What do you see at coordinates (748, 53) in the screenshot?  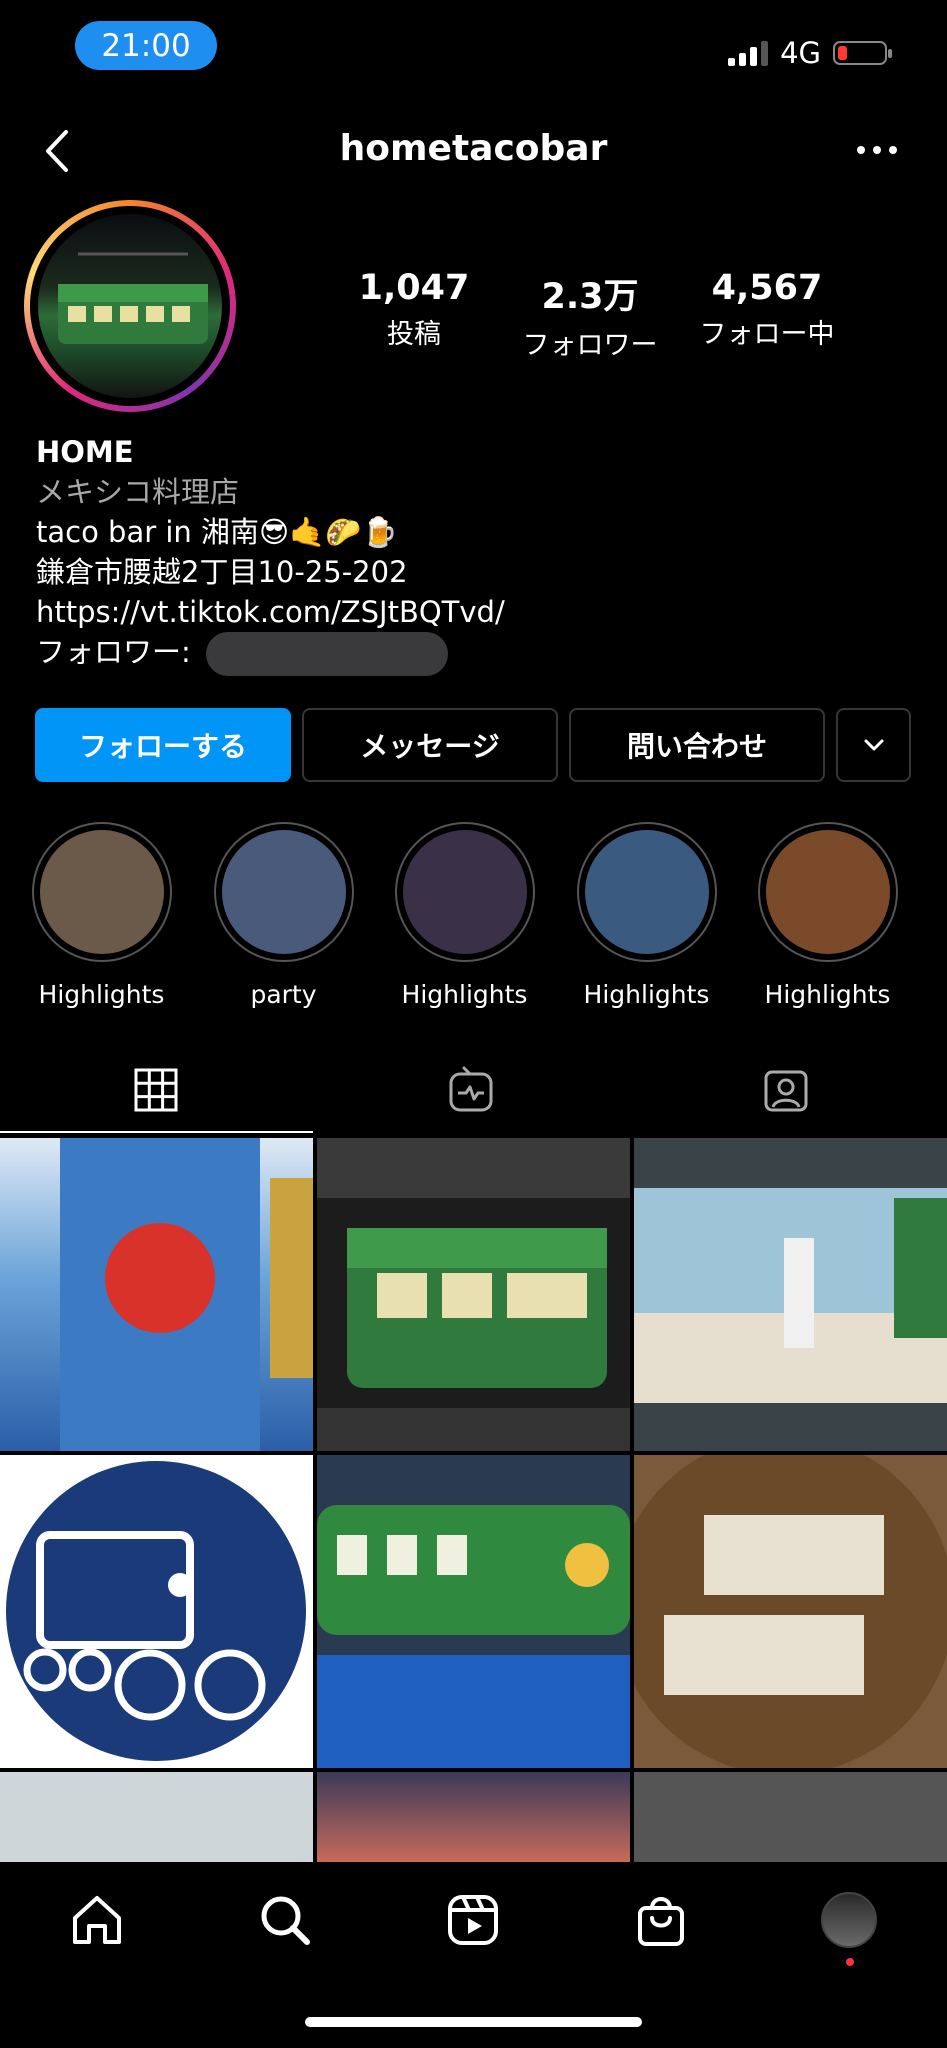 I see `signal-icon` at bounding box center [748, 53].